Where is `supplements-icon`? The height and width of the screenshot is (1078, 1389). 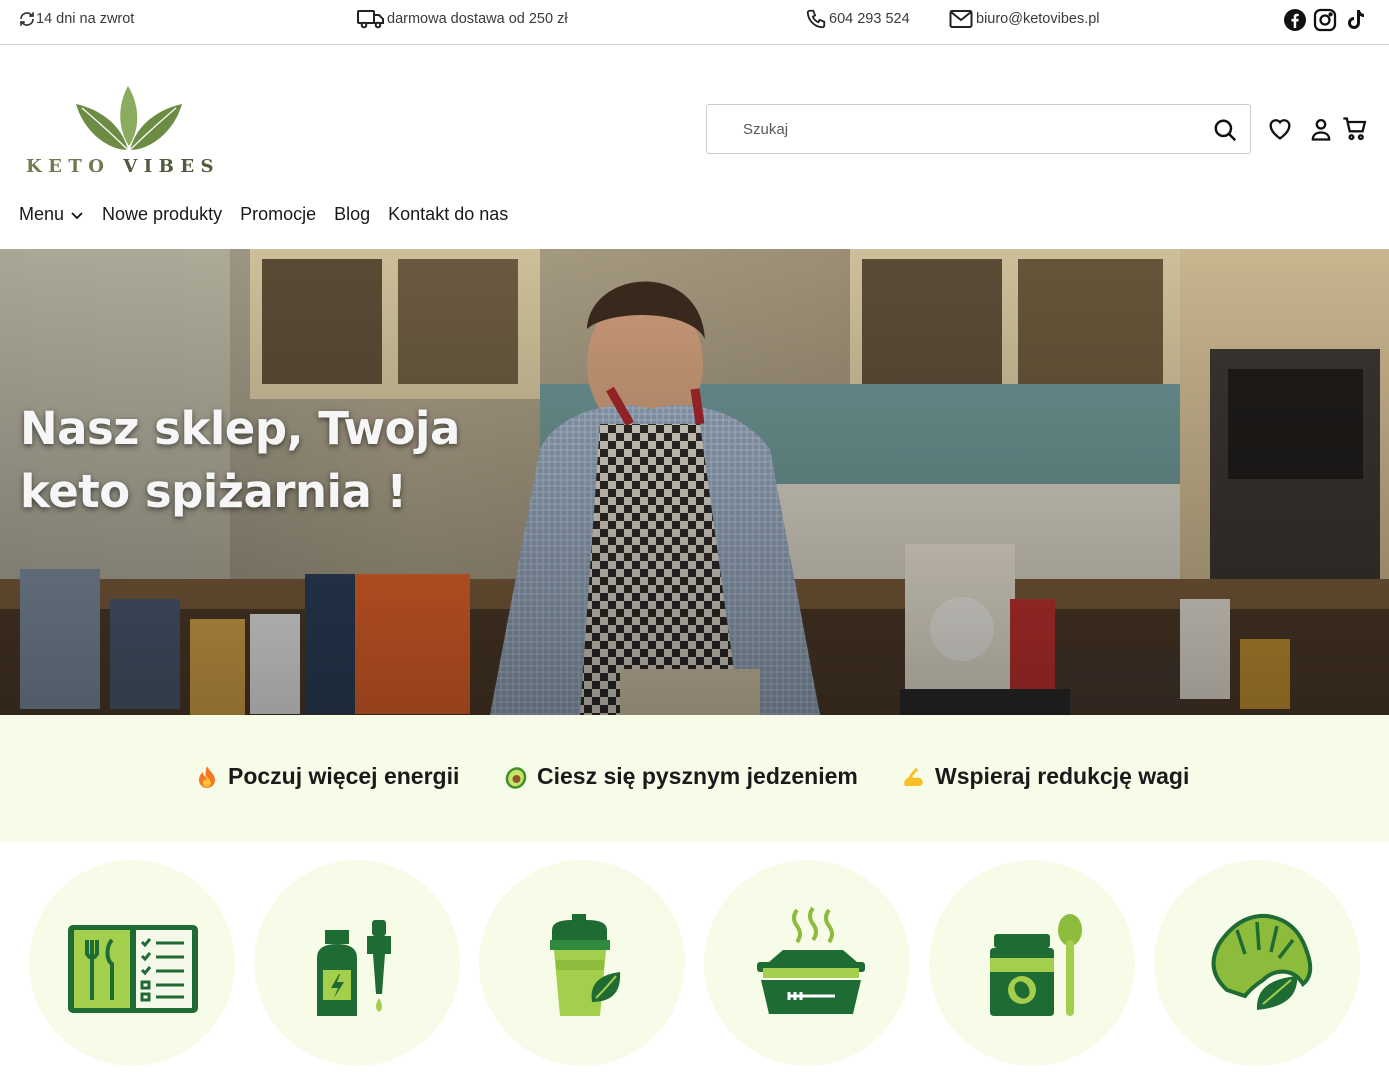
supplements-icon is located at coordinates (354, 968).